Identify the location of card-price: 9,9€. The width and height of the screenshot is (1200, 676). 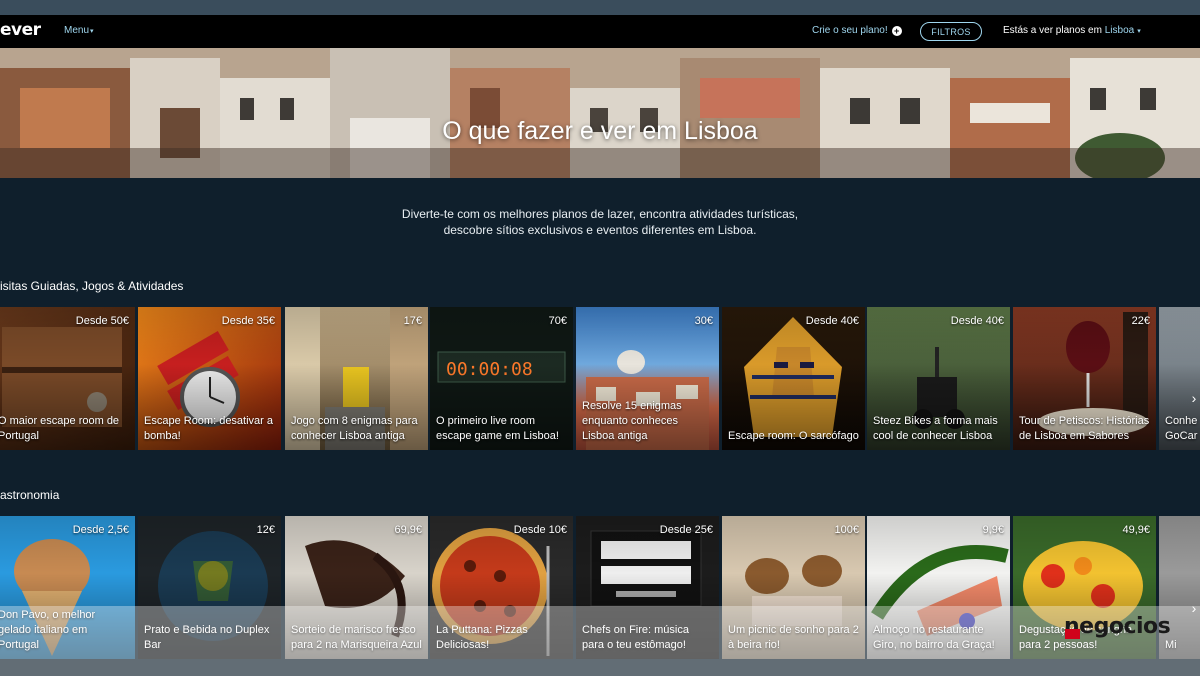
(993, 530).